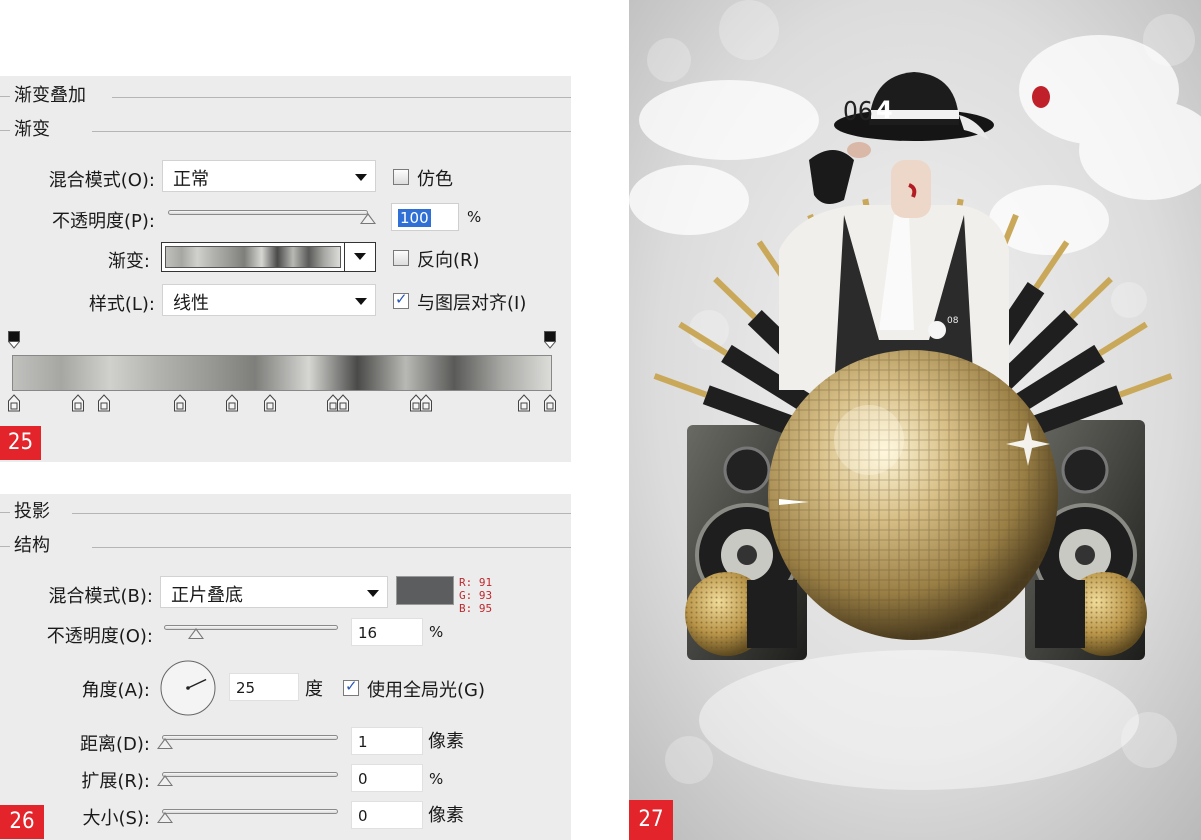 The width and height of the screenshot is (1201, 840). Describe the element at coordinates (282, 373) in the screenshot. I see `gradient-bar` at that location.